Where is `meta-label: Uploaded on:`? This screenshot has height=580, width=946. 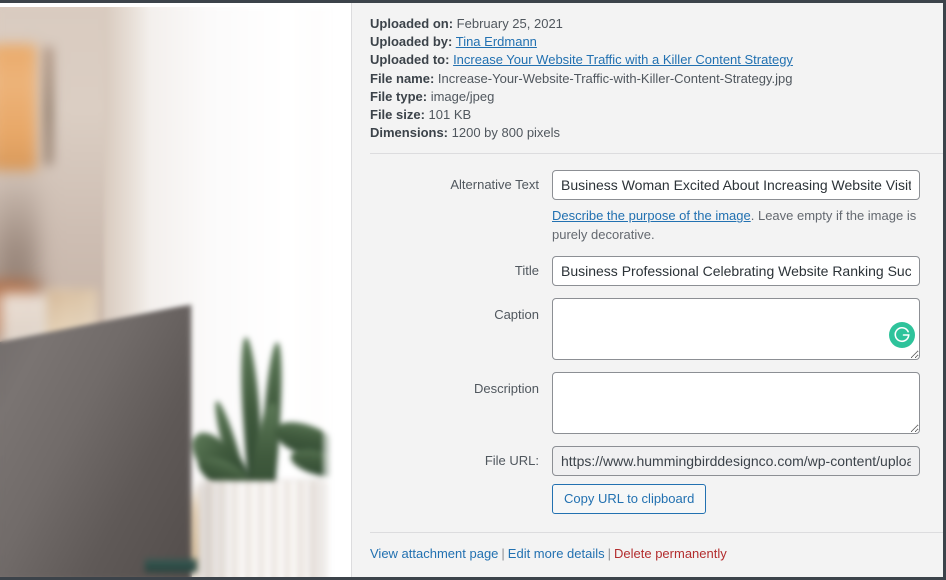 meta-label: Uploaded on: is located at coordinates (412, 23).